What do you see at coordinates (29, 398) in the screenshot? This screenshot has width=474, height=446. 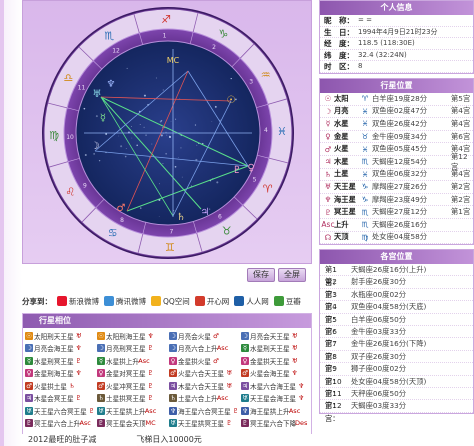 I see `aspect-planet-icon: ♃` at bounding box center [29, 398].